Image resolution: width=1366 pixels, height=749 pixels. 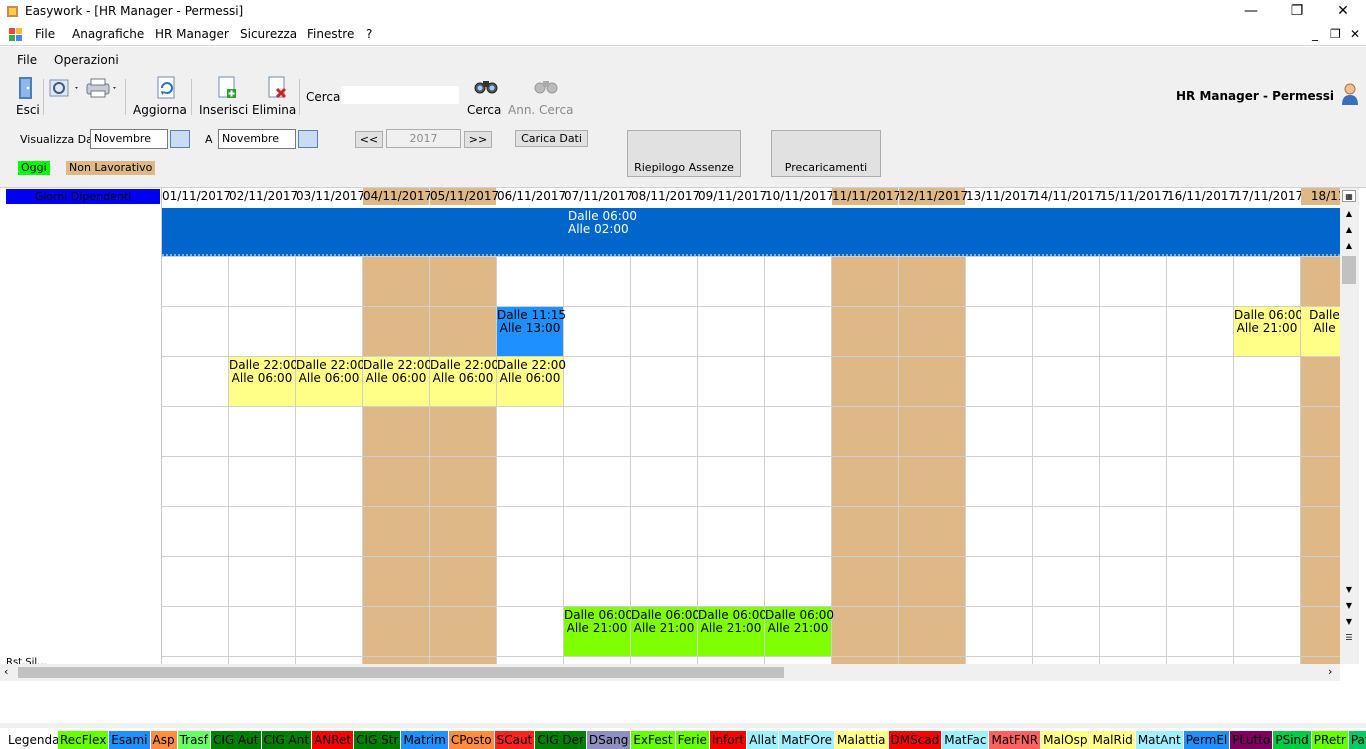 I want to click on day-header: 01/11/2017, so click(x=196, y=196).